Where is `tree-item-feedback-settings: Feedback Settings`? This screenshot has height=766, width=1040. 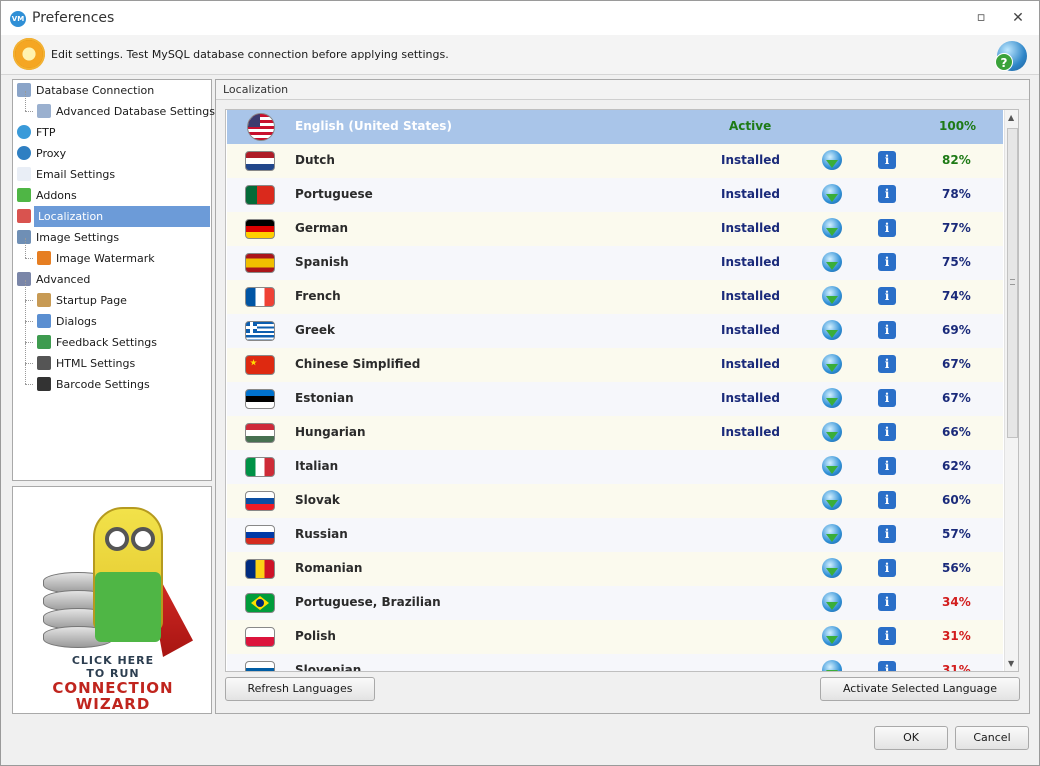
tree-item-feedback-settings: Feedback Settings is located at coordinates (112, 337).